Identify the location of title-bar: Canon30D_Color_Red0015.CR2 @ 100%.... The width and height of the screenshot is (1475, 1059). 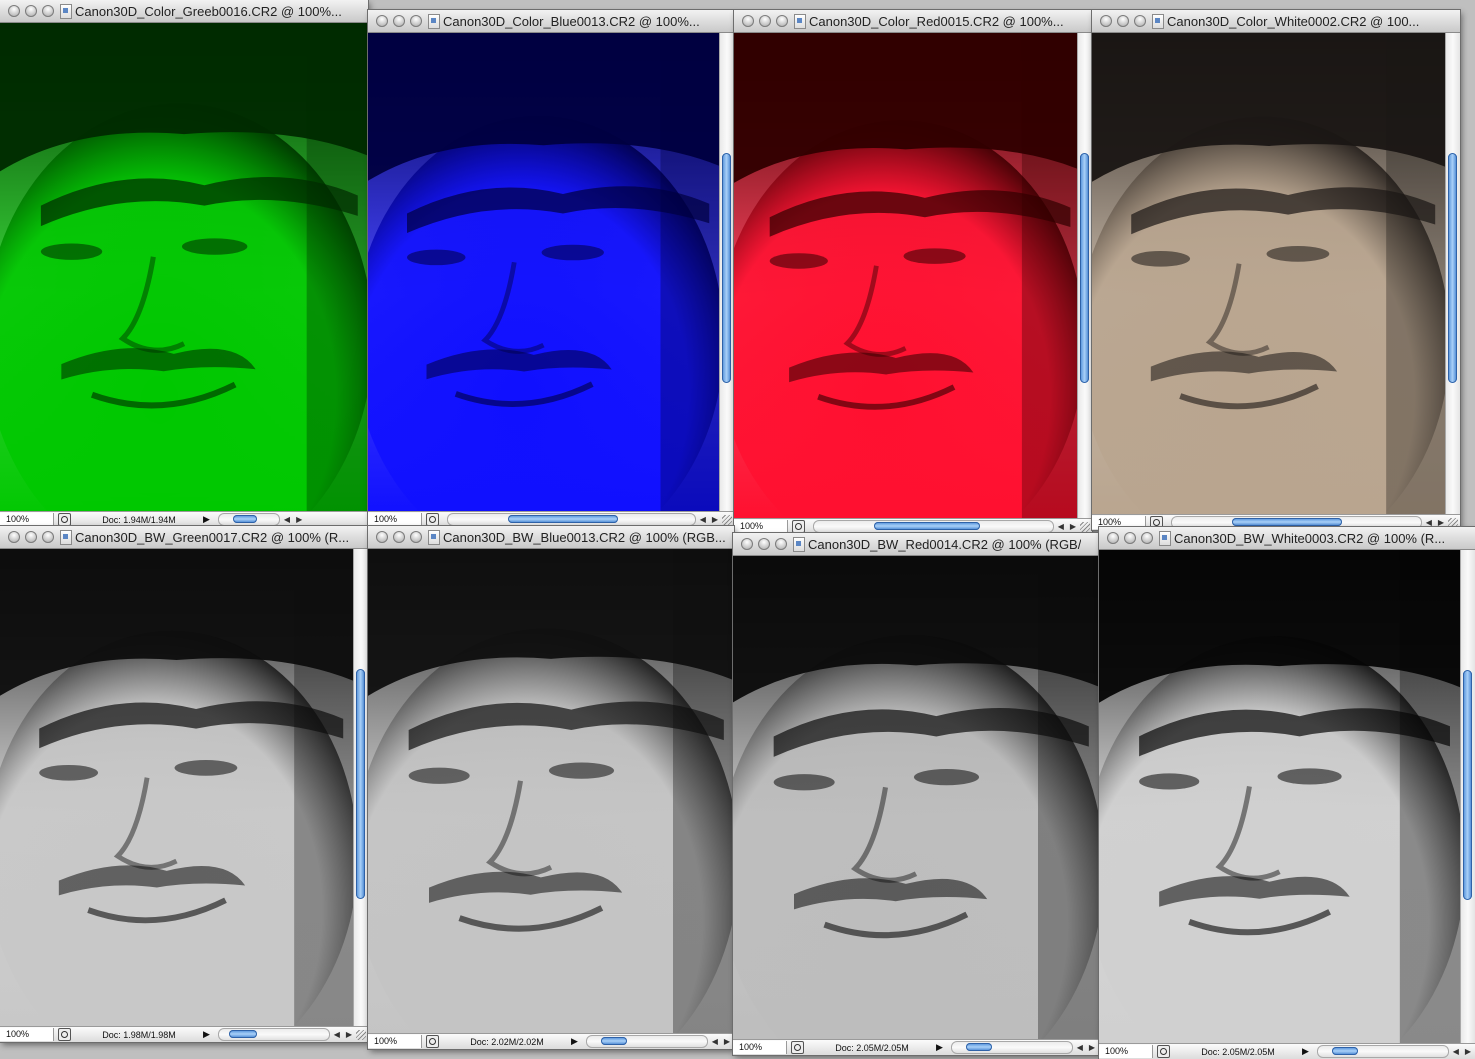
(913, 21).